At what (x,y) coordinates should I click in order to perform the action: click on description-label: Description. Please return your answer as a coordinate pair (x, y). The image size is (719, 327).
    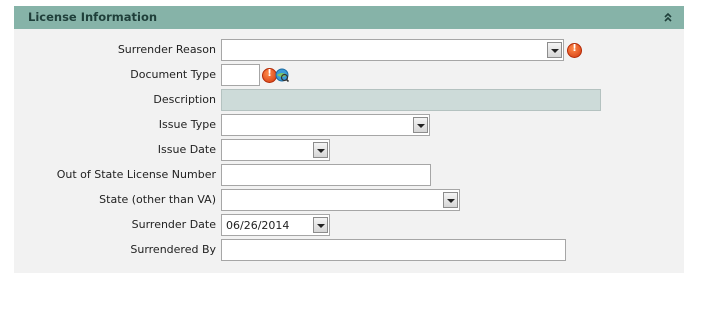
    Looking at the image, I should click on (184, 99).